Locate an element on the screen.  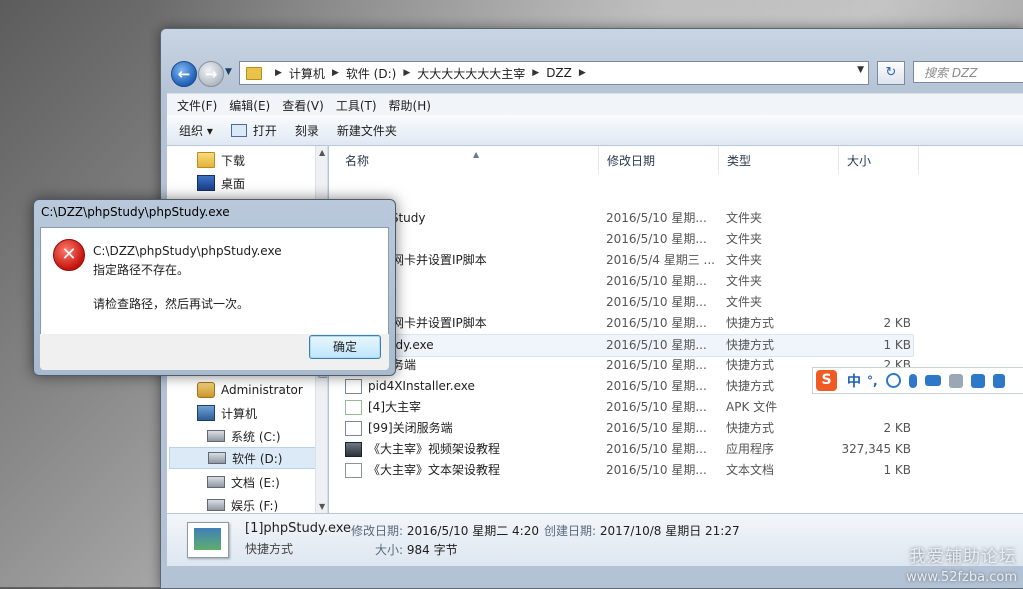
ime-mode-toggle: 中 is located at coordinates (854, 381).